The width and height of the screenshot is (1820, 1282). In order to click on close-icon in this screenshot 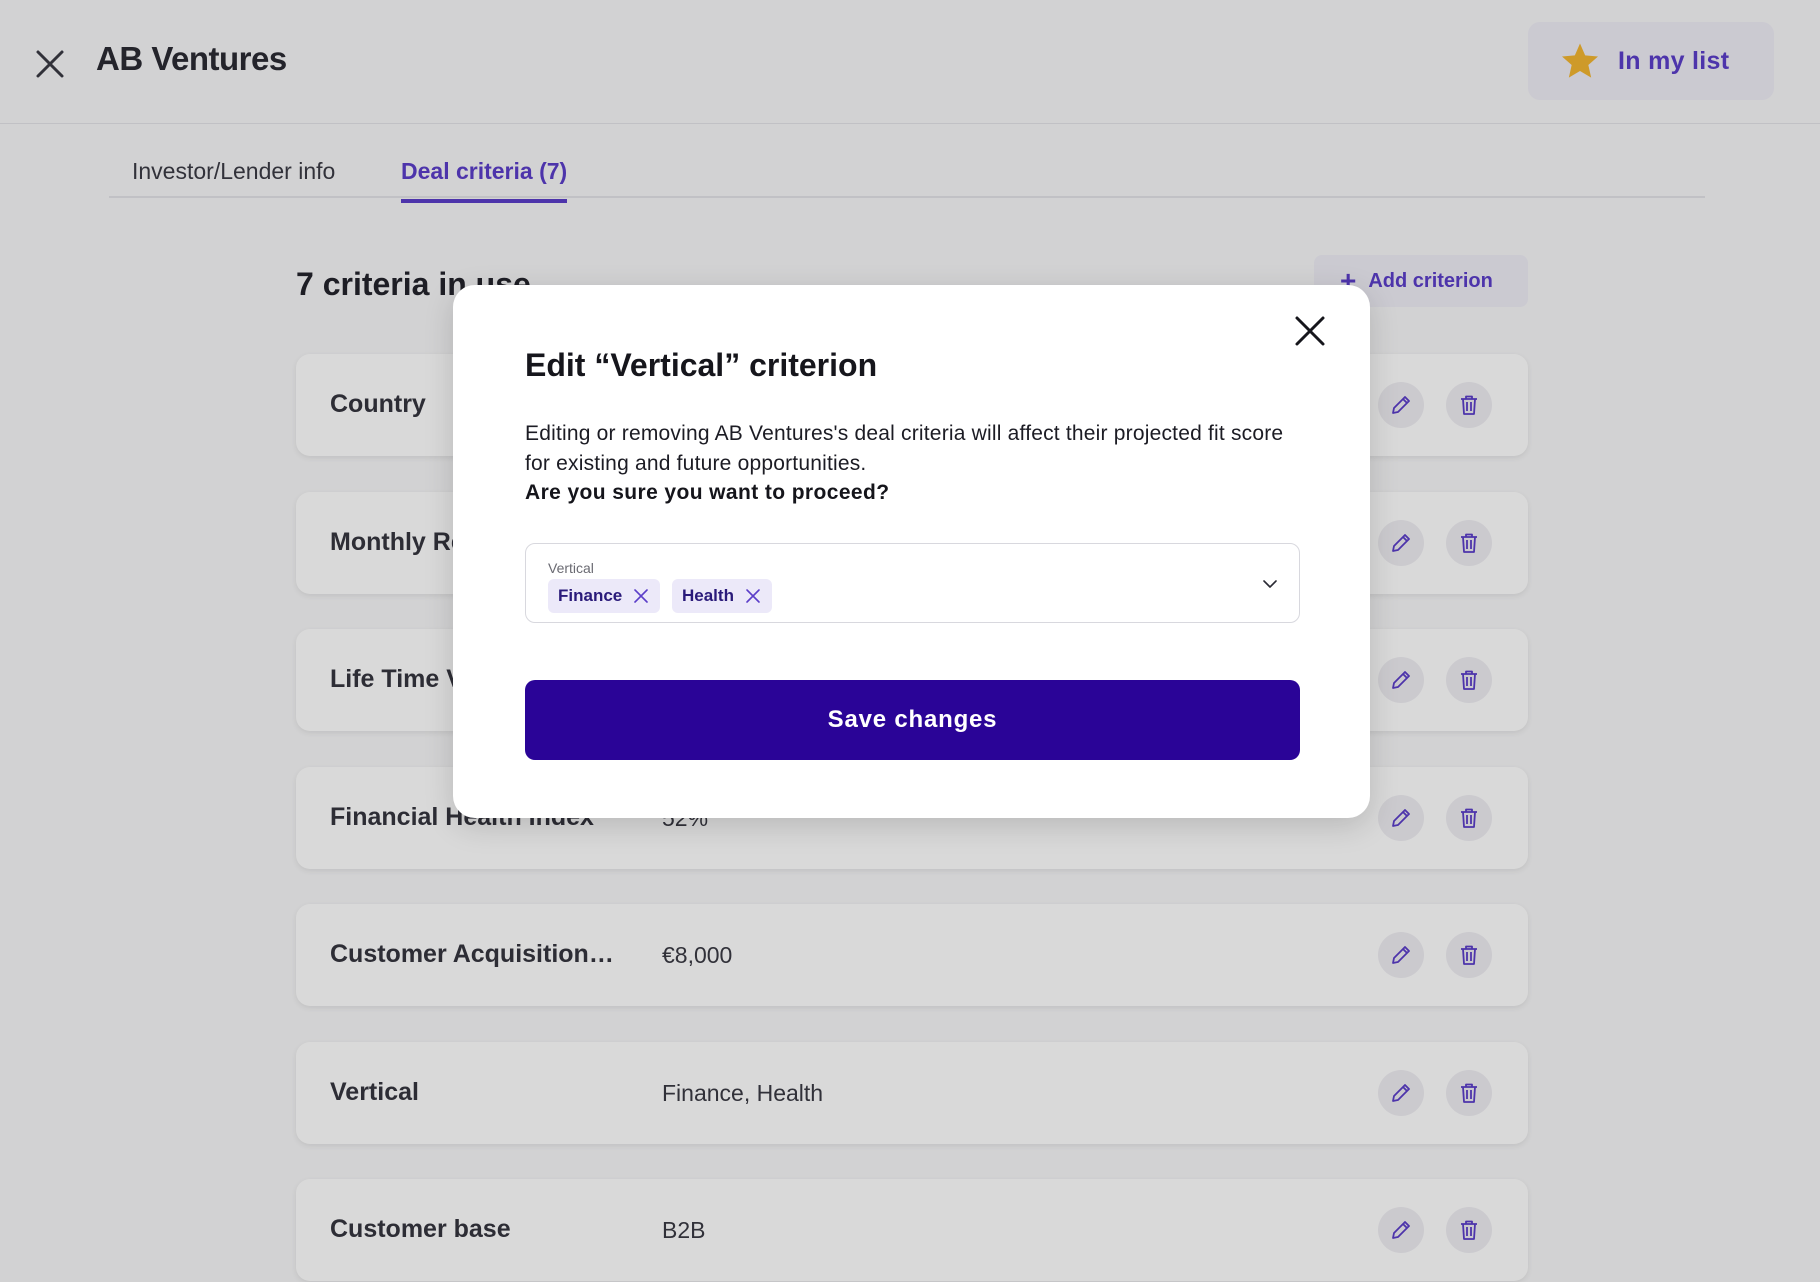, I will do `click(1310, 331)`.